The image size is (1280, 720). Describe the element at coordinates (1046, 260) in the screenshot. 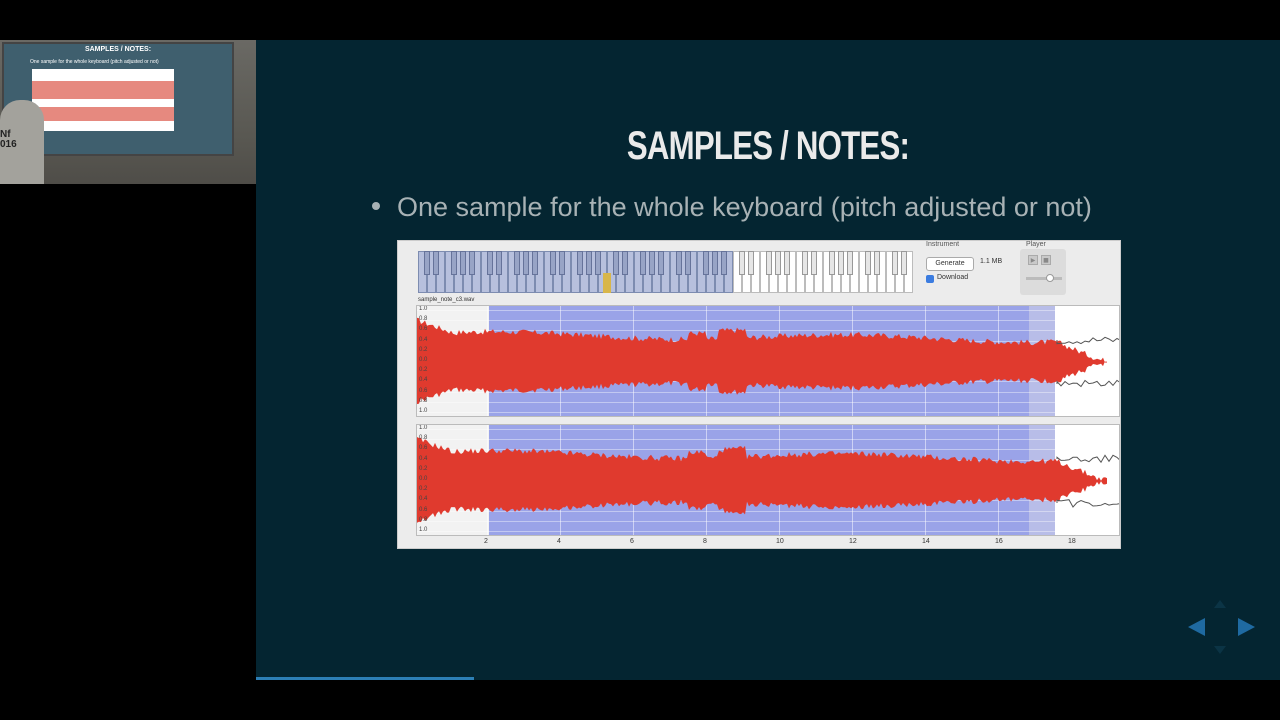

I see `stop-icon: ■` at that location.